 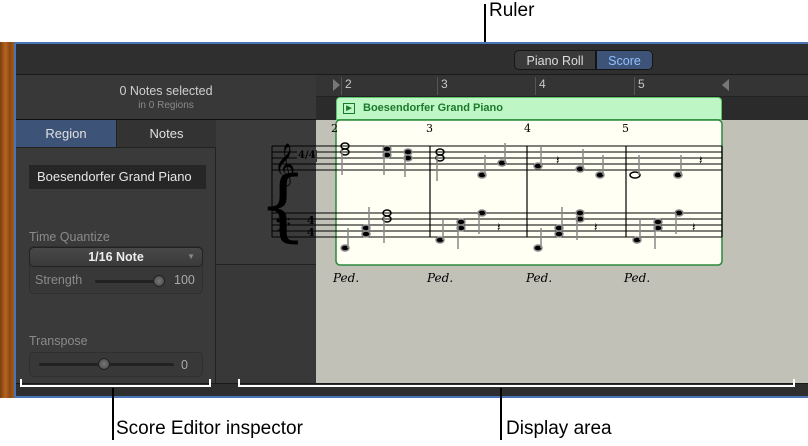 What do you see at coordinates (115, 383) in the screenshot?
I see `inspector-bracket` at bounding box center [115, 383].